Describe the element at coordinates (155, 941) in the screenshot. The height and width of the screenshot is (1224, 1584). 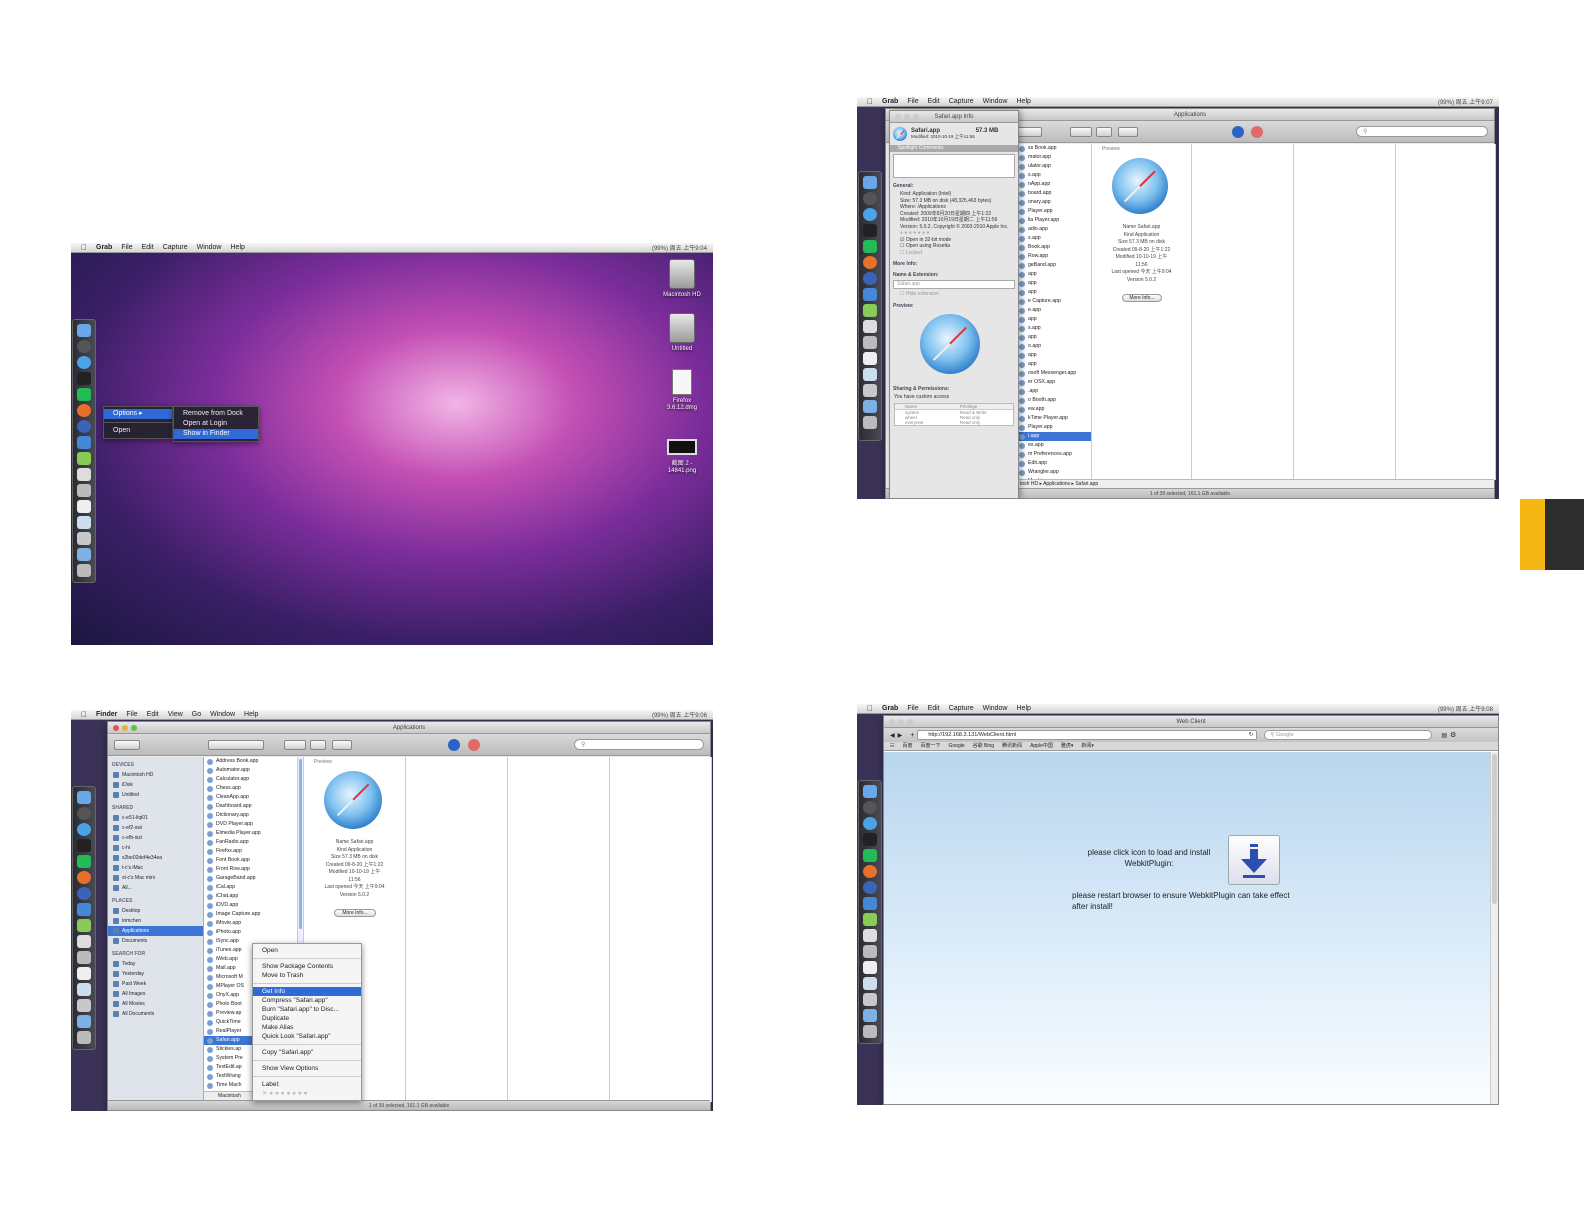
I see `sidebar-item-documents: Documents` at that location.